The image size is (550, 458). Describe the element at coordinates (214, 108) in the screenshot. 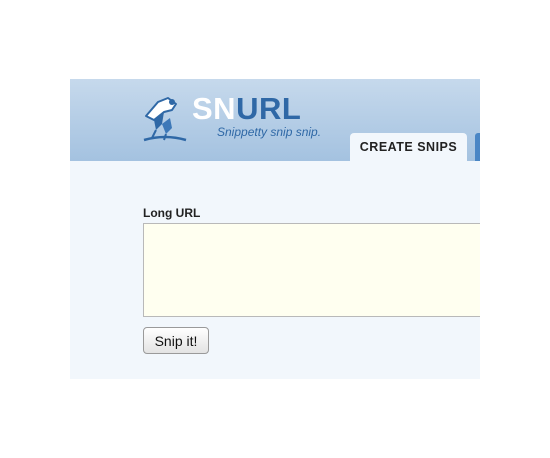

I see `logo-sn: SN` at that location.